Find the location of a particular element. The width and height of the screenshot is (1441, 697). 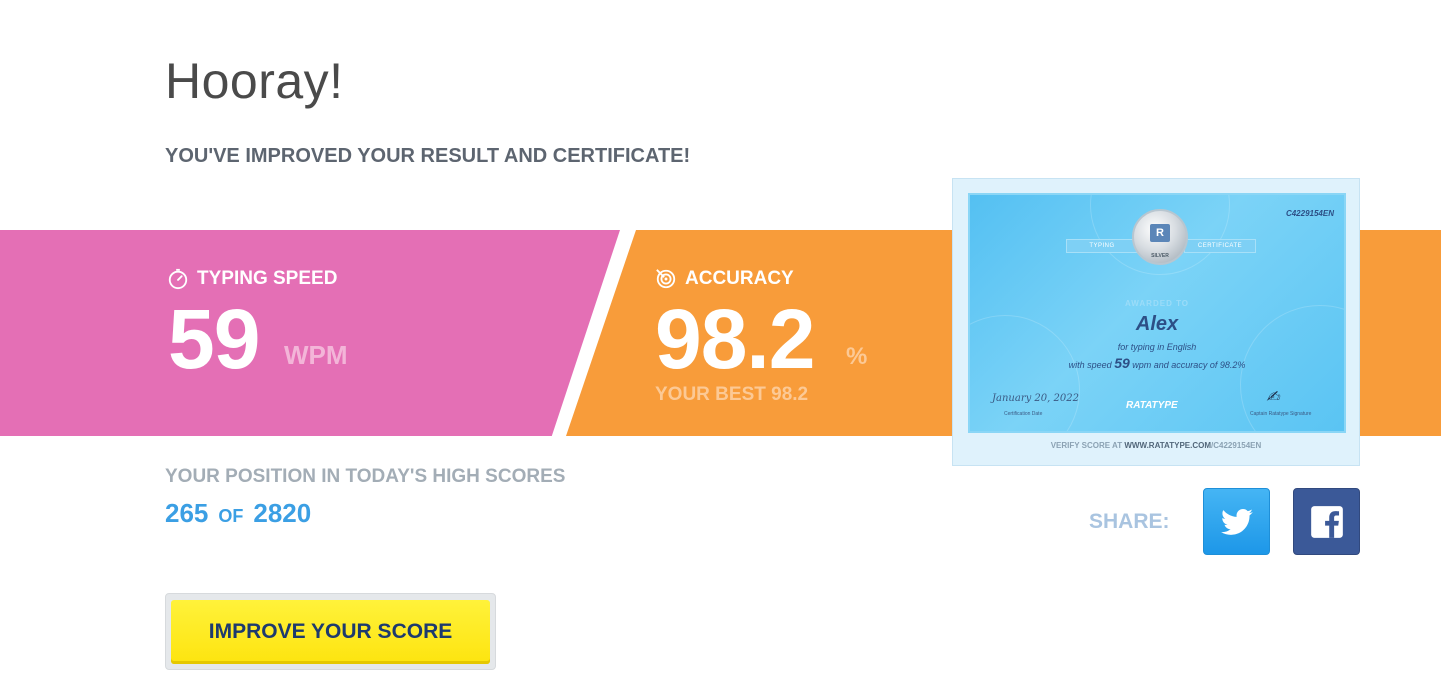

target-icon is located at coordinates (666, 279).